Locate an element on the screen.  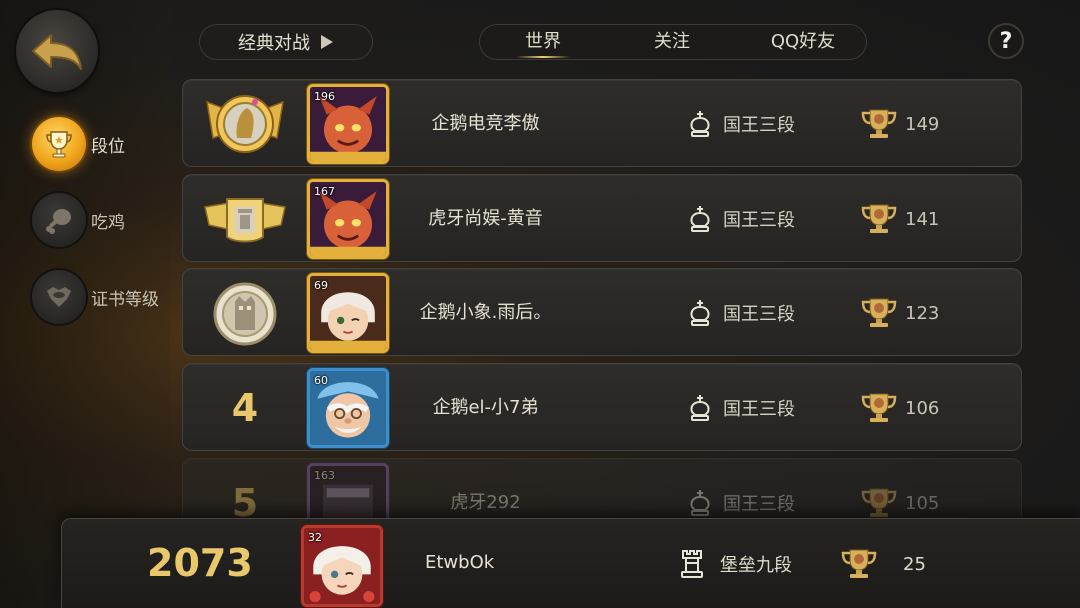
player-level: 167 is located at coordinates (324, 191).